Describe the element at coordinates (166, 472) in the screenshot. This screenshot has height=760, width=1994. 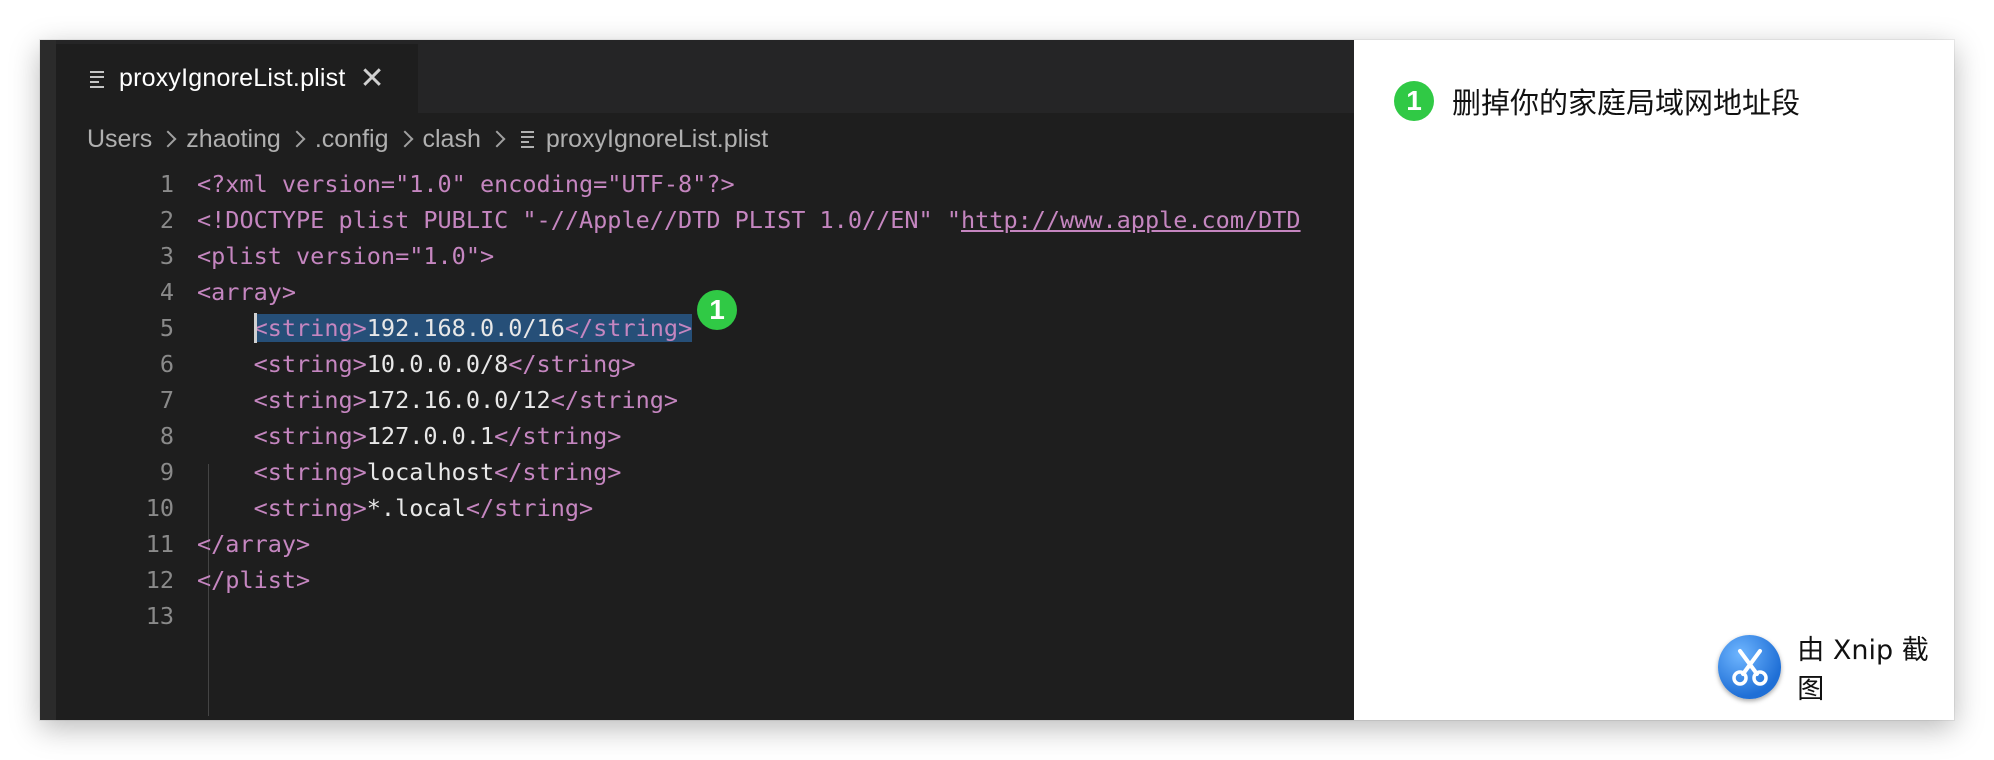
I see `line-number: 9` at that location.